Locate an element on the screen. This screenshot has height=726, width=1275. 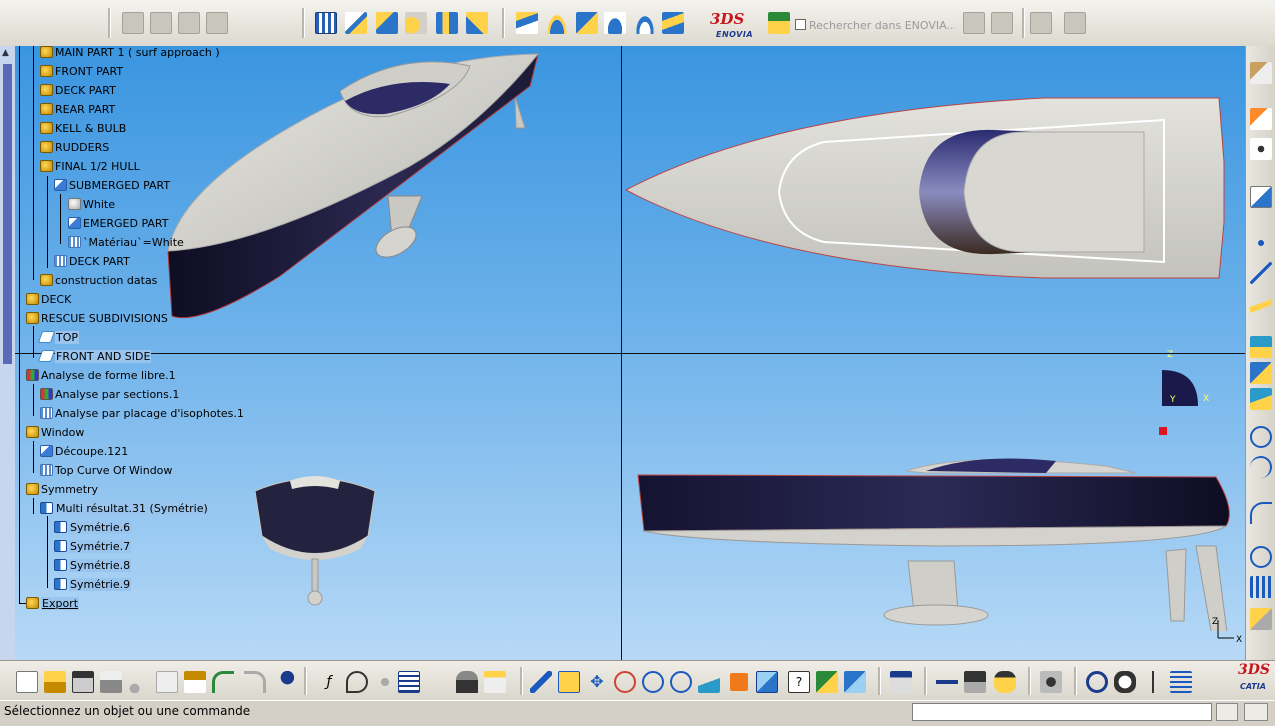
tree-node: White is located at coordinates (91, 204).